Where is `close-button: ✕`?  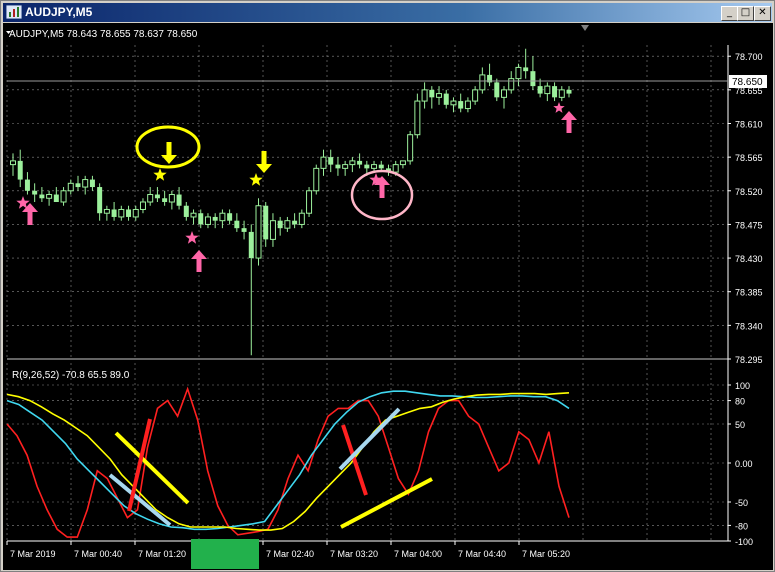
close-button: ✕ is located at coordinates (762, 13).